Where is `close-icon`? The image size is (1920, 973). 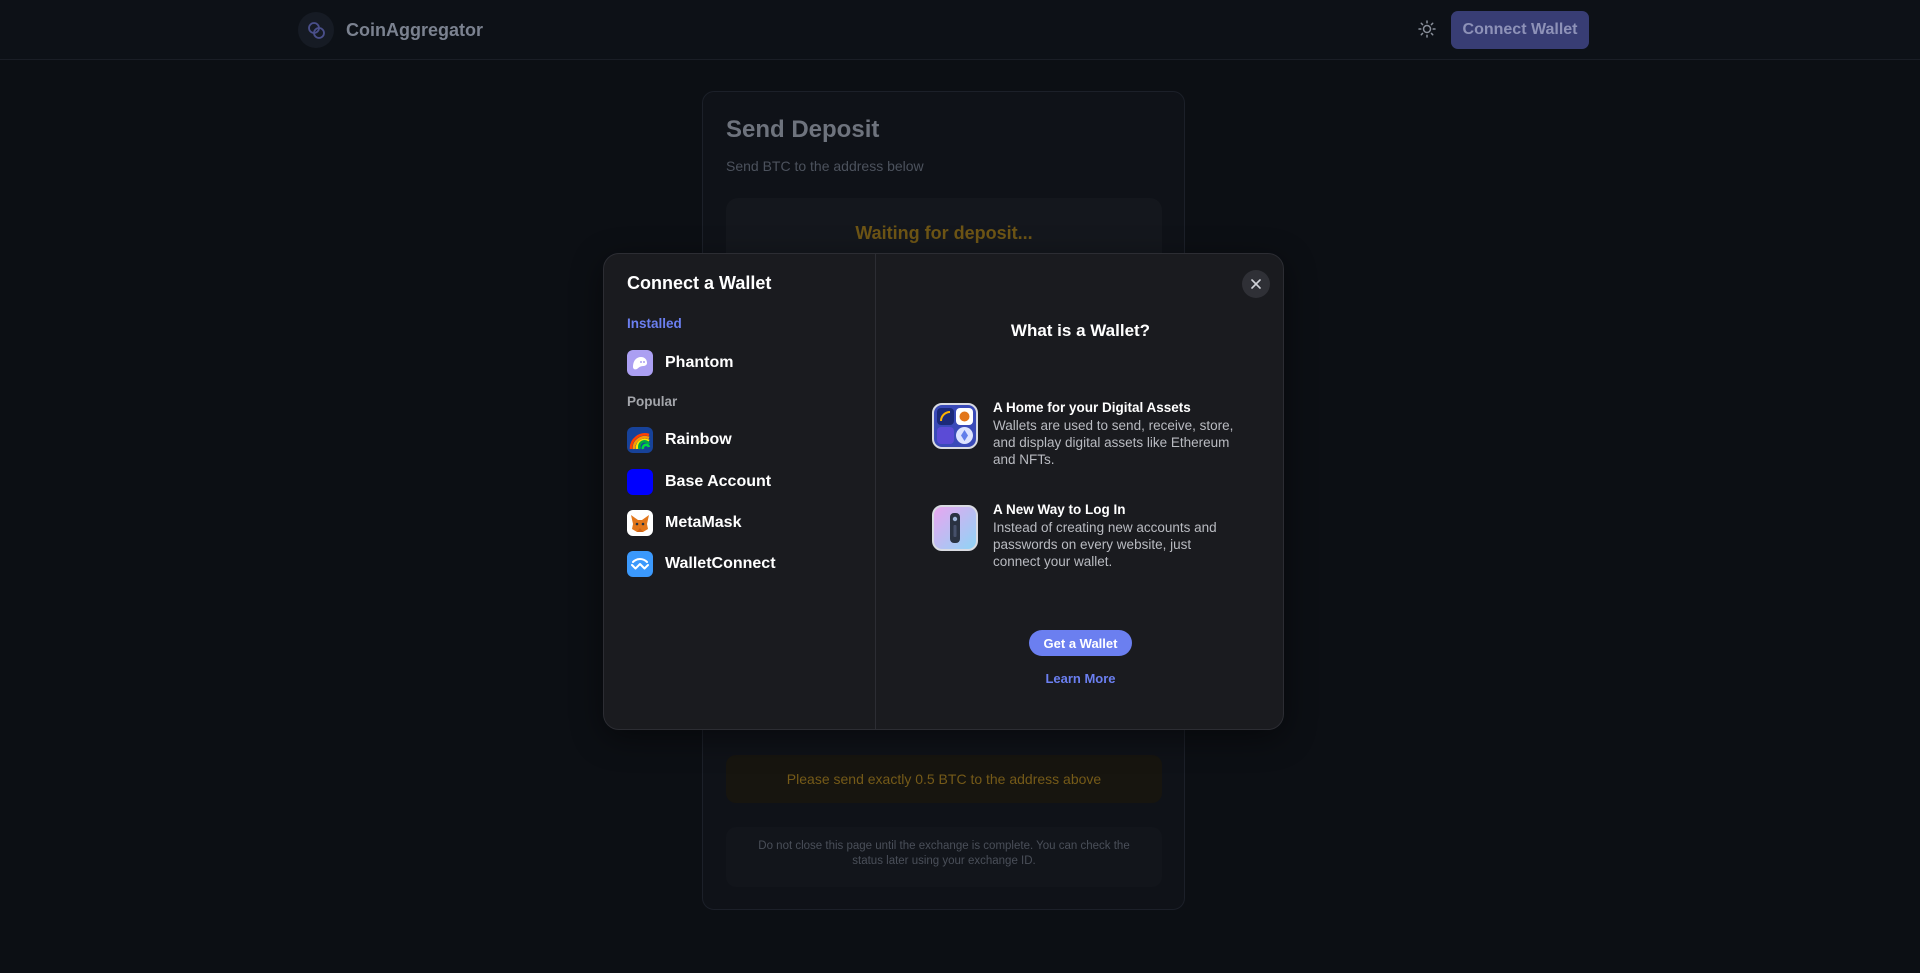 close-icon is located at coordinates (1256, 284).